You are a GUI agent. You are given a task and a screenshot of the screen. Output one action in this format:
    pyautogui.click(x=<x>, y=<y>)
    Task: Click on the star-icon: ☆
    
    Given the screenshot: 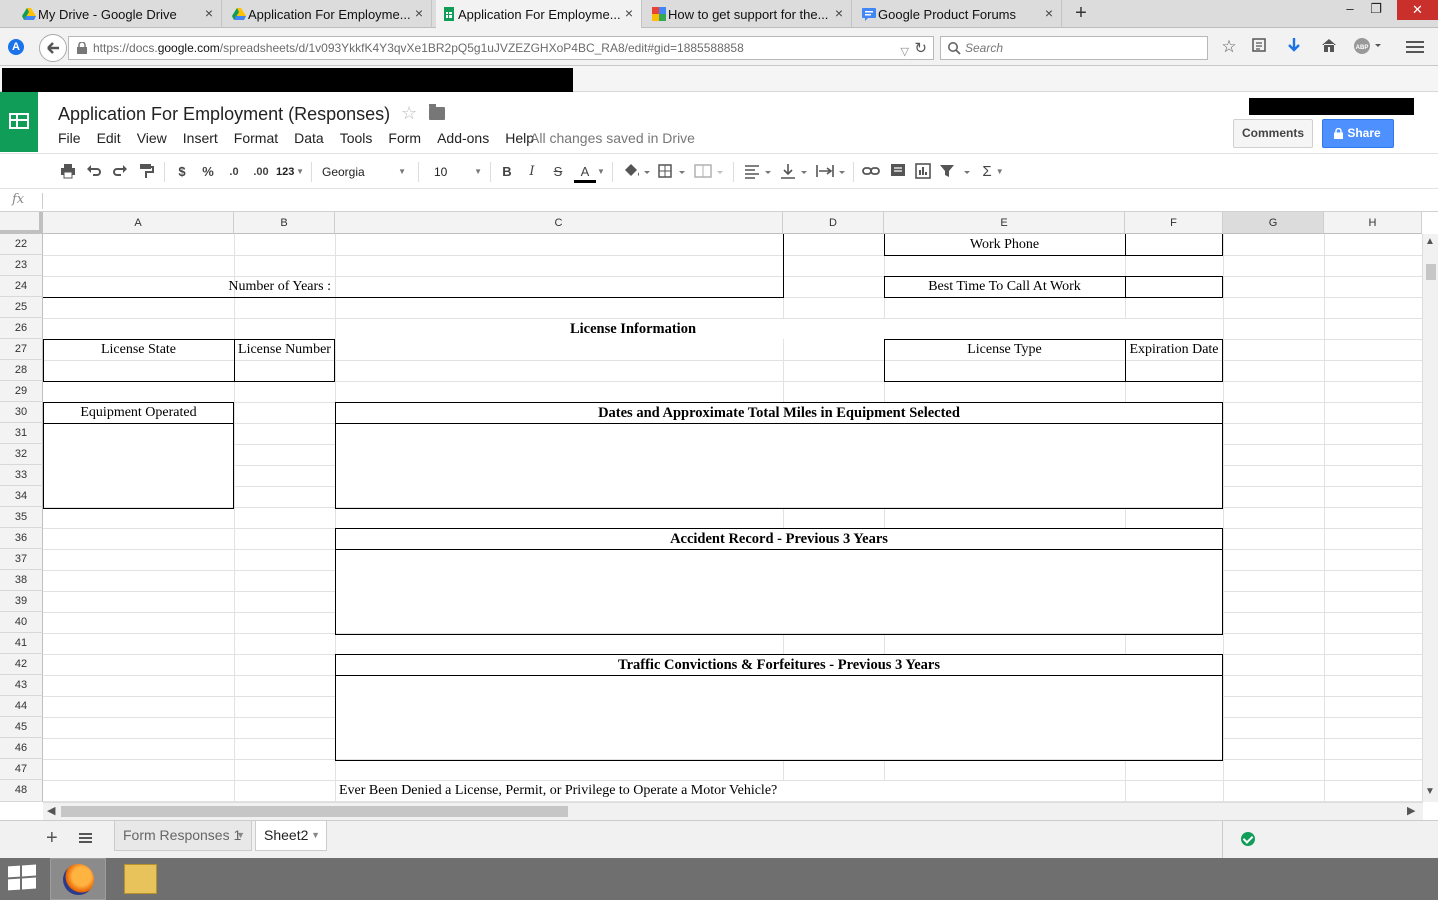 What is the action you would take?
    pyautogui.click(x=409, y=113)
    